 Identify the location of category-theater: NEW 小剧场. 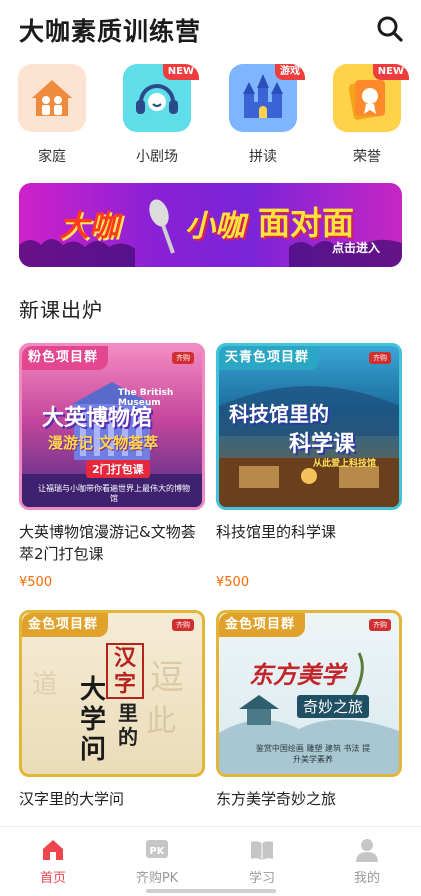
(158, 114).